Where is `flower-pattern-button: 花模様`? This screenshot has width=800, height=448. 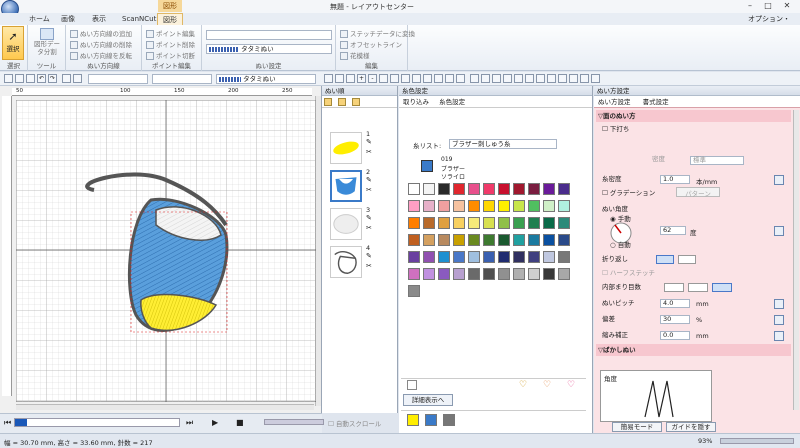
flower-pattern-button: 花模様 is located at coordinates (355, 55).